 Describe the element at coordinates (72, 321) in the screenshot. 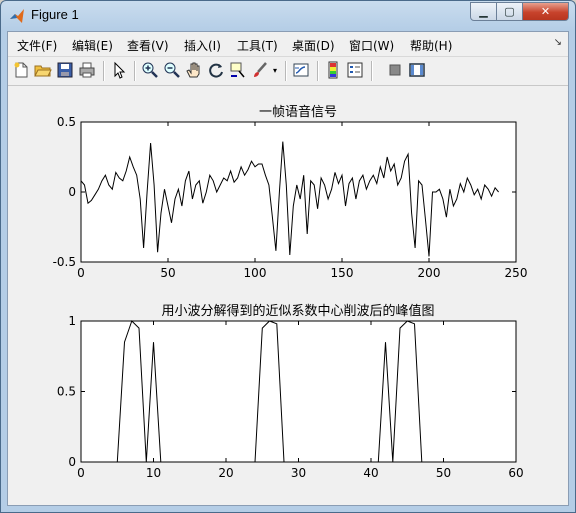

I see `y-tick-label: 1` at that location.